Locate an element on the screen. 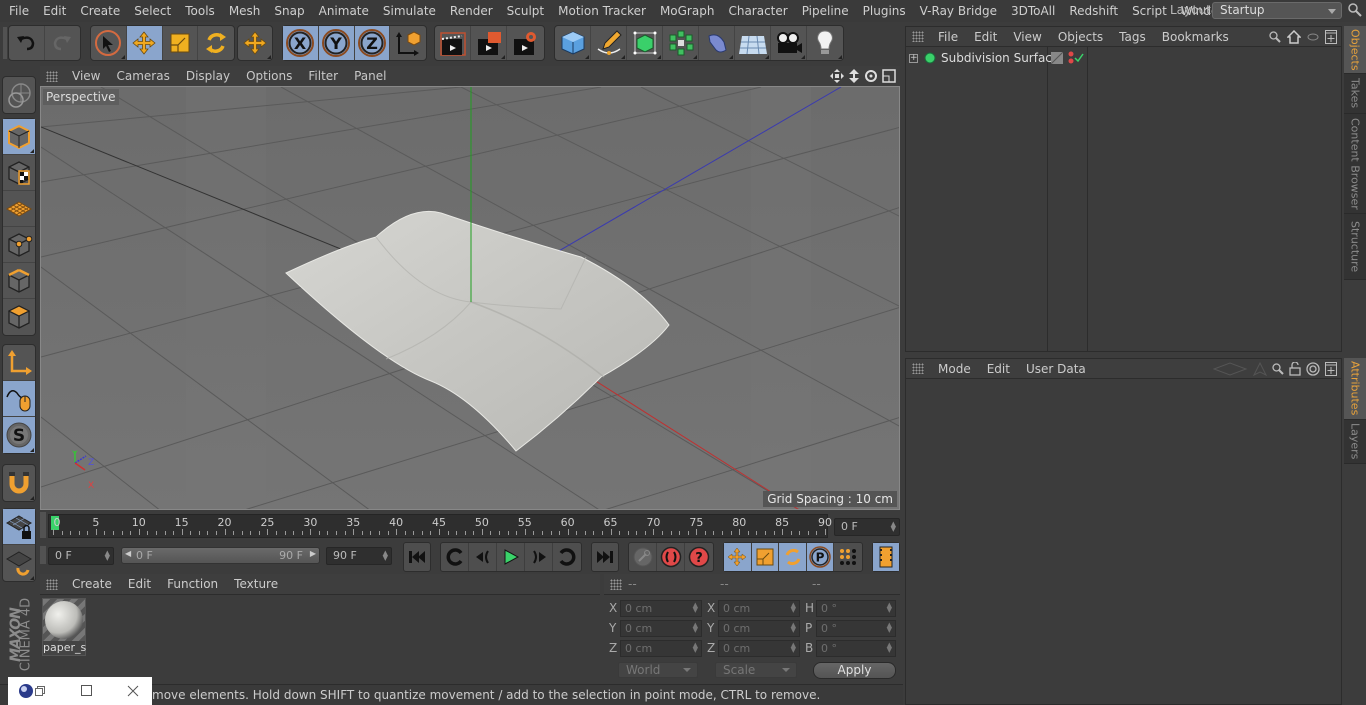 The width and height of the screenshot is (1366, 705). target-icon is located at coordinates (1313, 368).